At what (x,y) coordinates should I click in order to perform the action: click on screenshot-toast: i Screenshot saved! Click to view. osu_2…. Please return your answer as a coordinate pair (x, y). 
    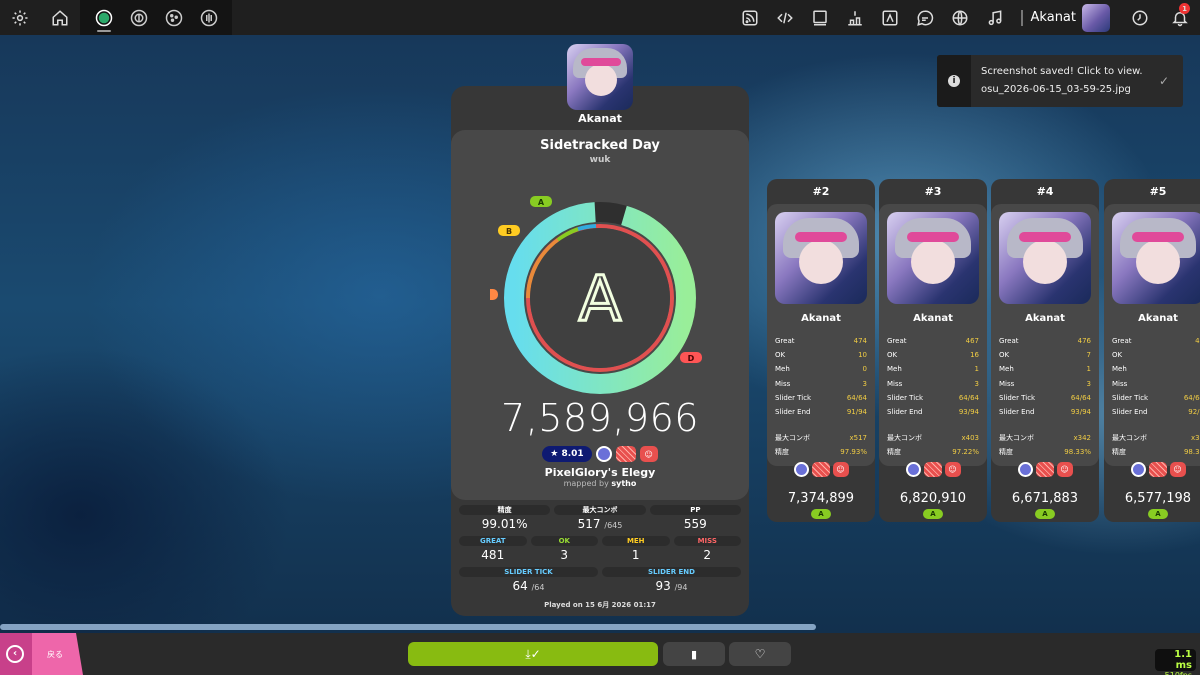
    Looking at the image, I should click on (1060, 81).